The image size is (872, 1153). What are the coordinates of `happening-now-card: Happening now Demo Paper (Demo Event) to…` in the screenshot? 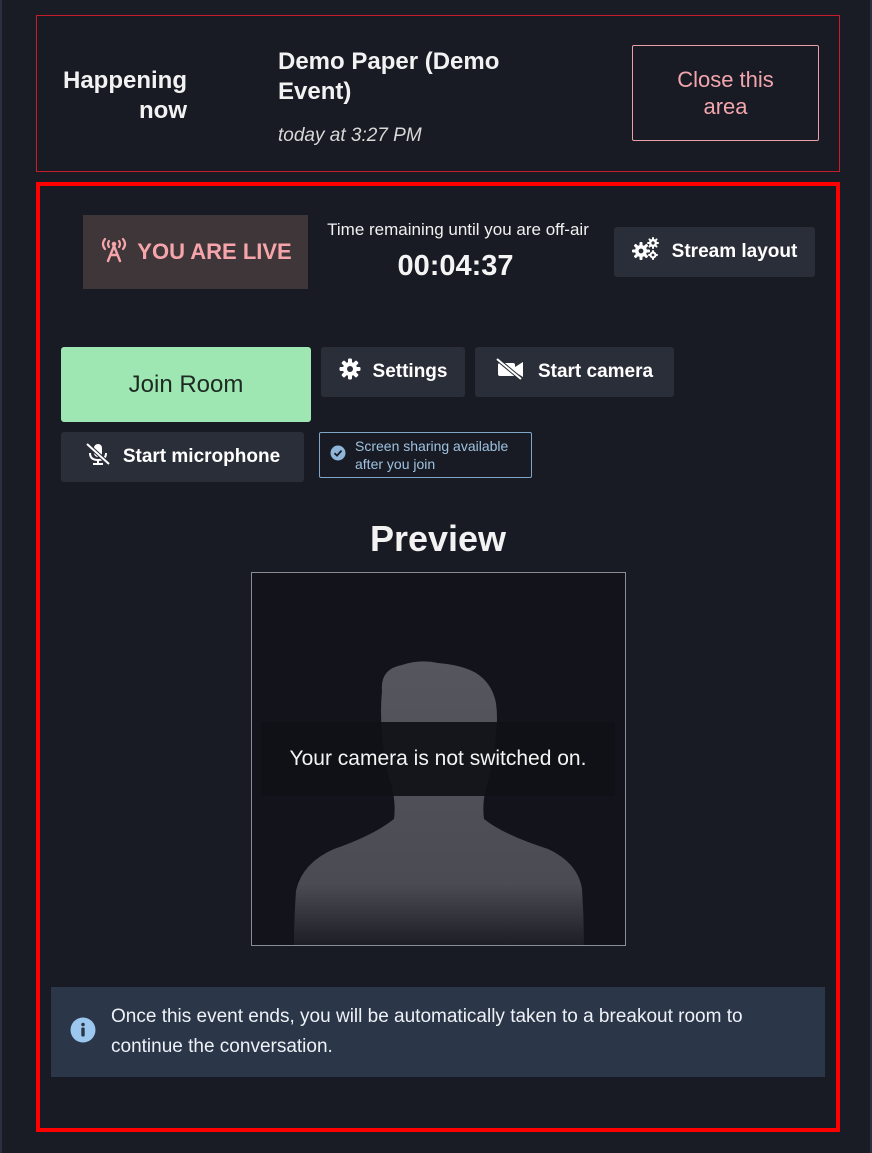 It's located at (438, 93).